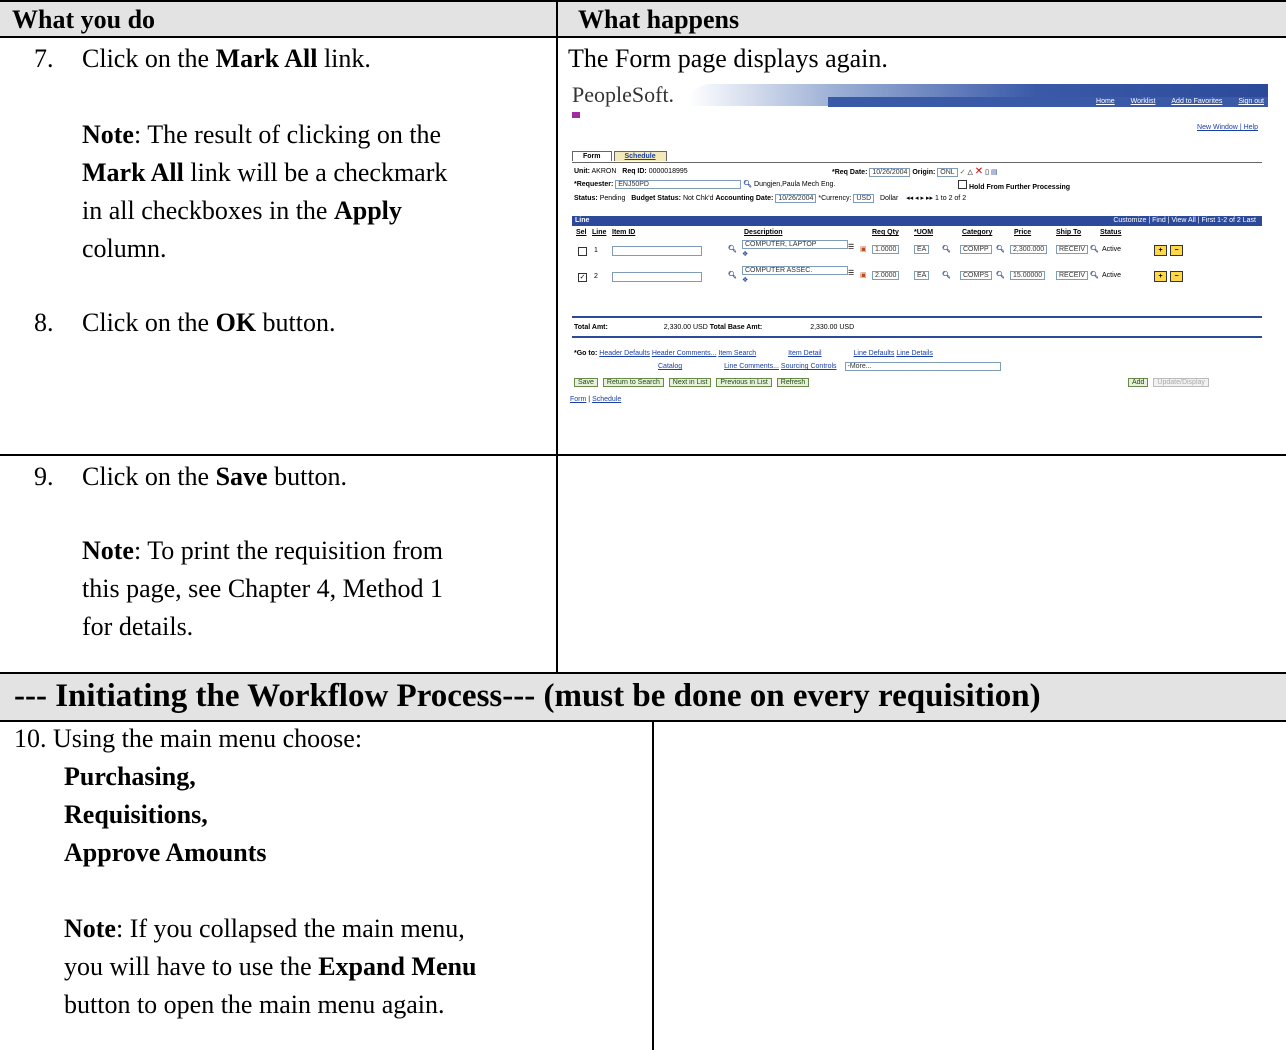 The height and width of the screenshot is (1050, 1286). What do you see at coordinates (796, 198) in the screenshot?
I see `accounting-date-field: 10/26/2004` at bounding box center [796, 198].